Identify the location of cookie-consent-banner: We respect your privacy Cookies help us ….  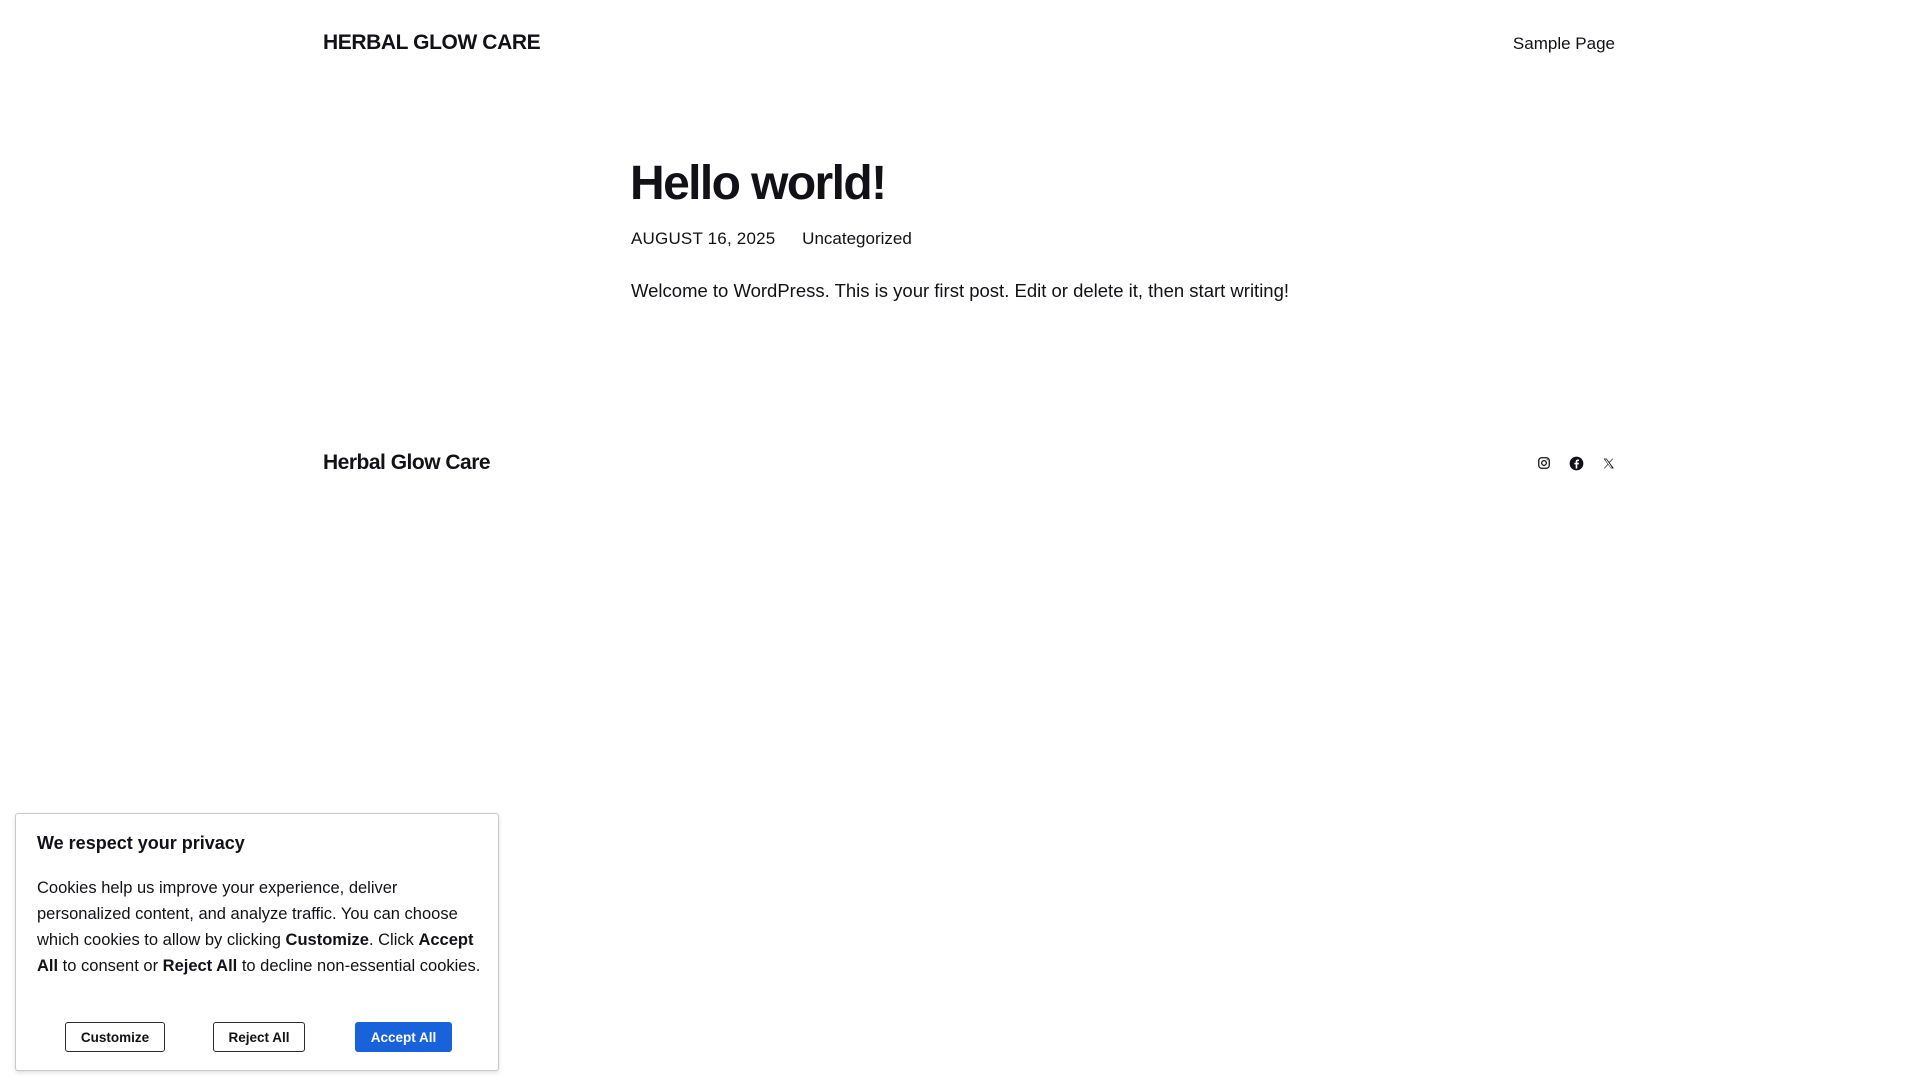
(257, 942).